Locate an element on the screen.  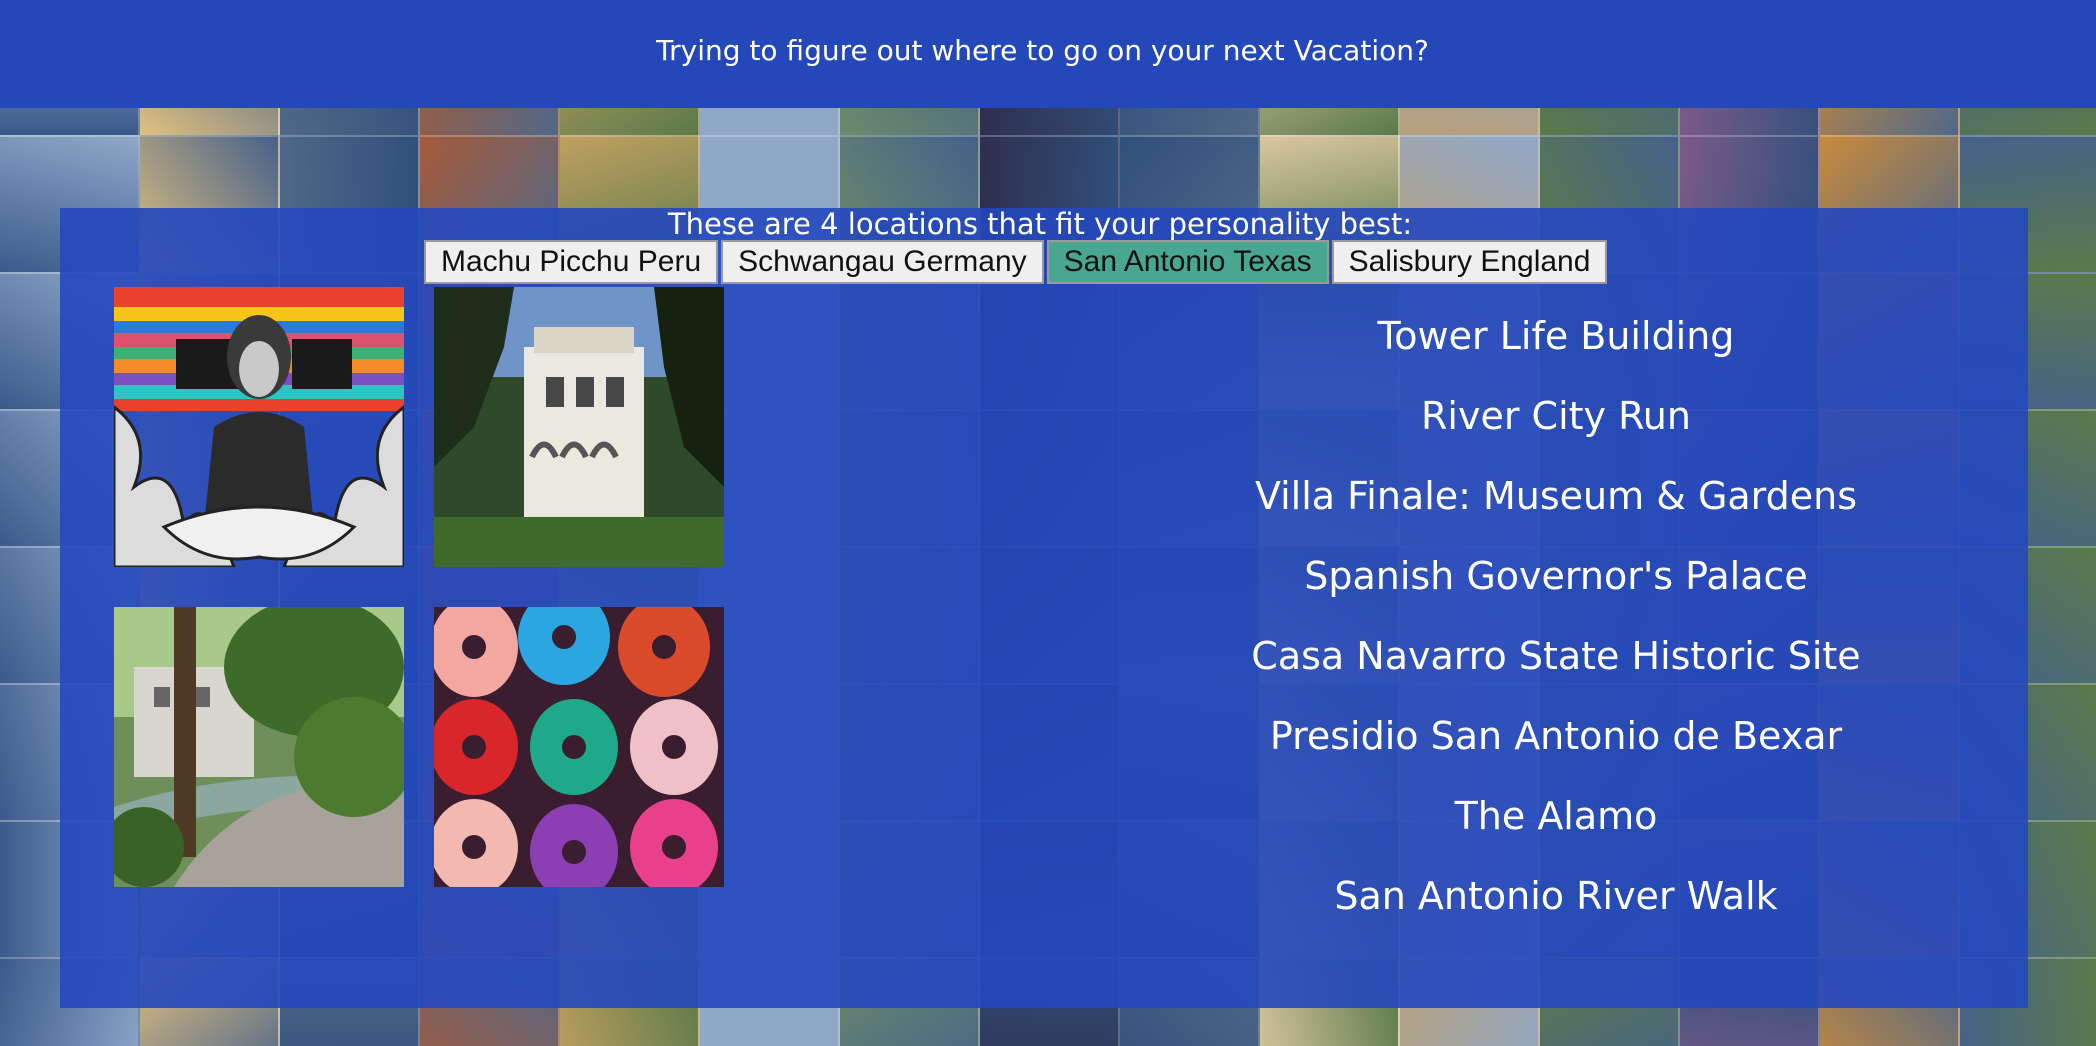
tab-san-antonio-texas: San Antonio Texas is located at coordinates (1187, 262).